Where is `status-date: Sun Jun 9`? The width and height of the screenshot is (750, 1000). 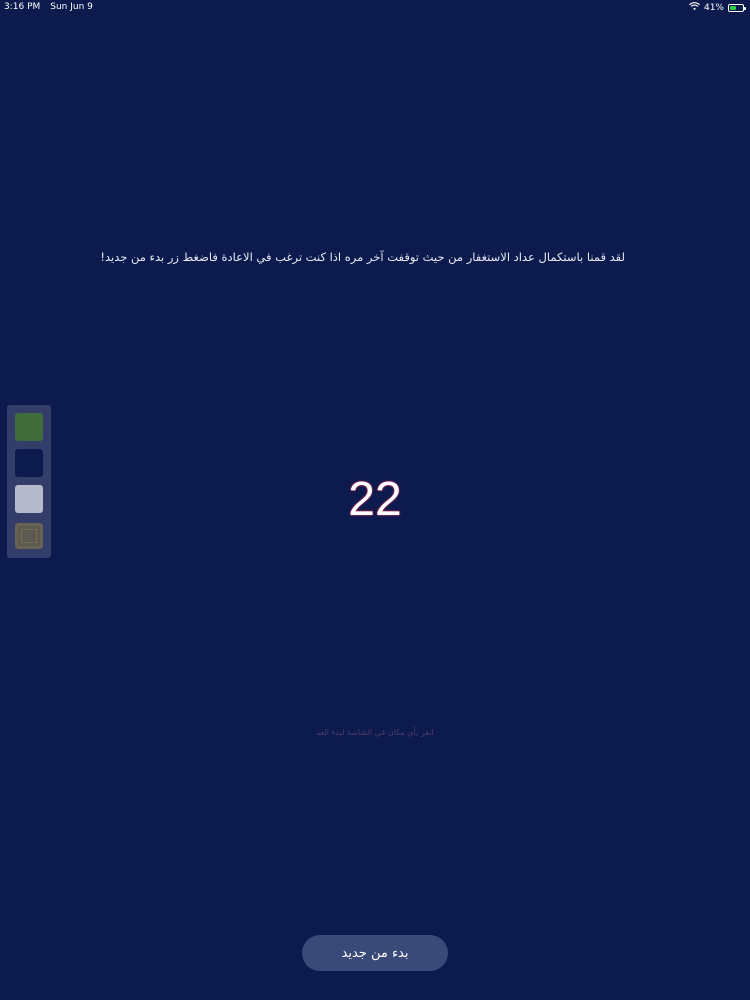
status-date: Sun Jun 9 is located at coordinates (71, 7).